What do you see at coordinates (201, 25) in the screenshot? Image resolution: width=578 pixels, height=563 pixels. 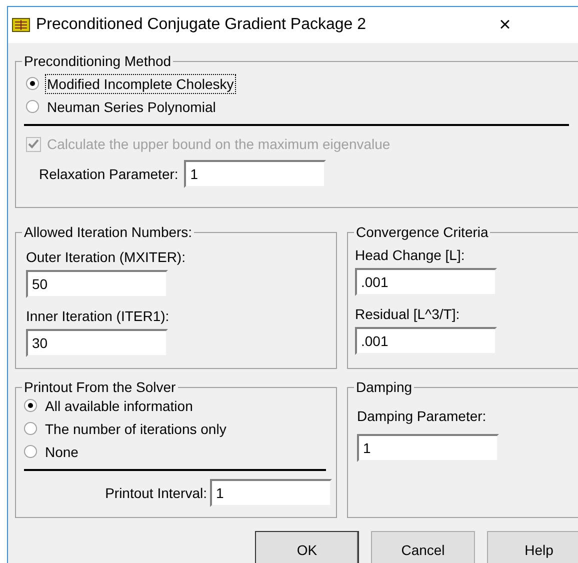 I see `window-title: Preconditioned Conjugate Gradient Package 2` at bounding box center [201, 25].